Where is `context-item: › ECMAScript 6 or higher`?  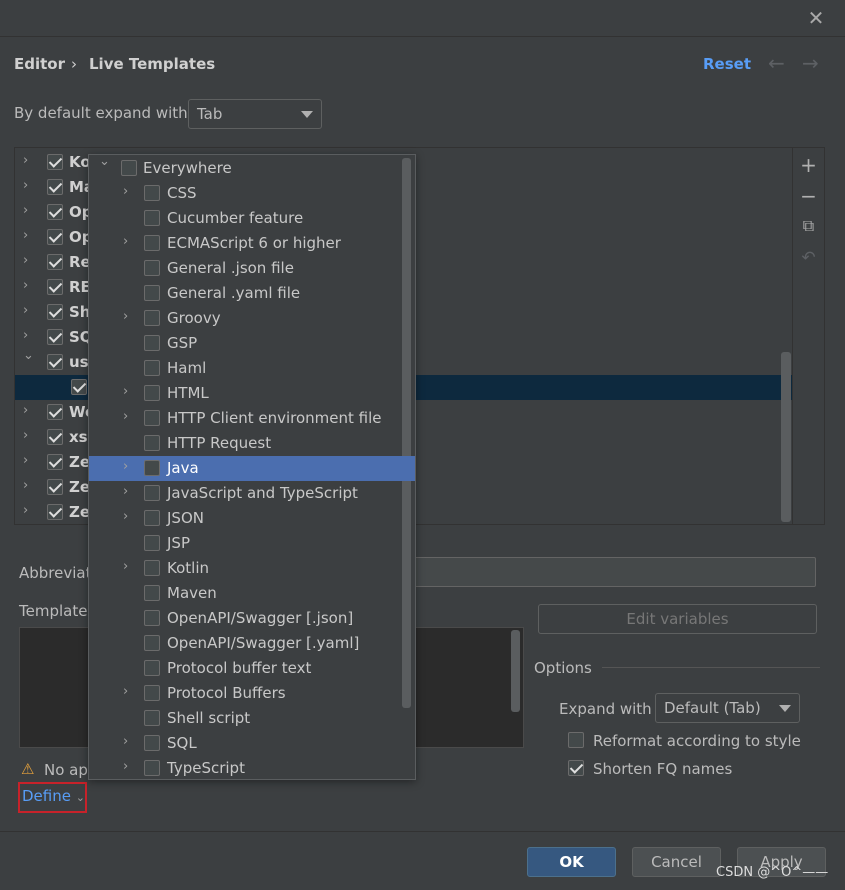 context-item: › ECMAScript 6 or higher is located at coordinates (252, 243).